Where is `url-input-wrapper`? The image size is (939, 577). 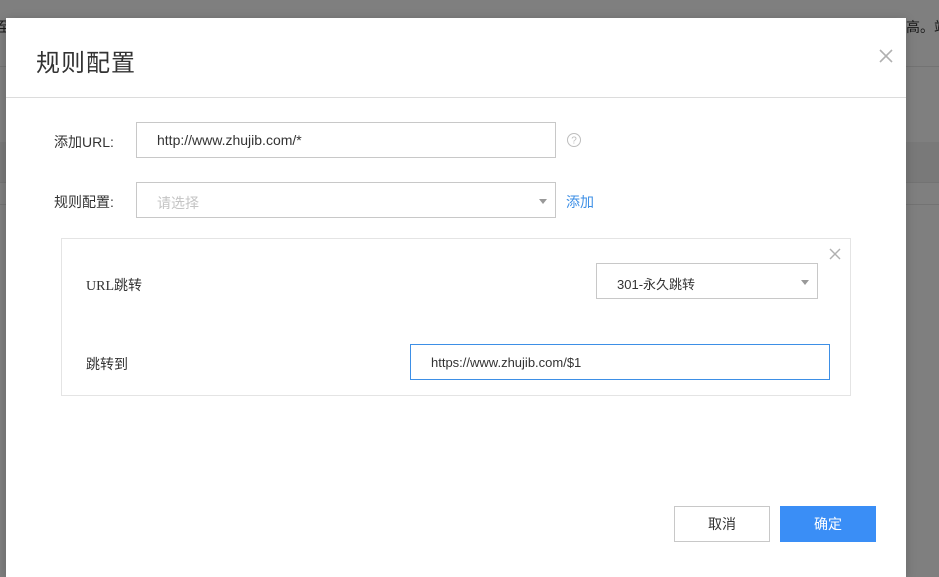
url-input-wrapper is located at coordinates (346, 140).